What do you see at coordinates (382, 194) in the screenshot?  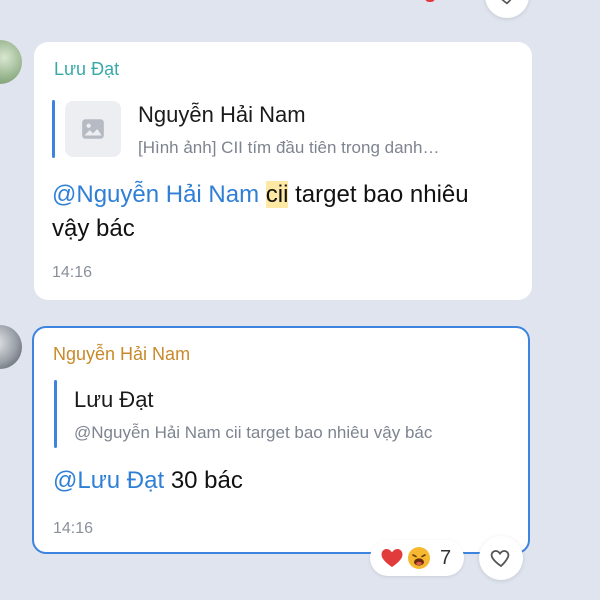 I see `message-text-line1: target bao nhiêu` at bounding box center [382, 194].